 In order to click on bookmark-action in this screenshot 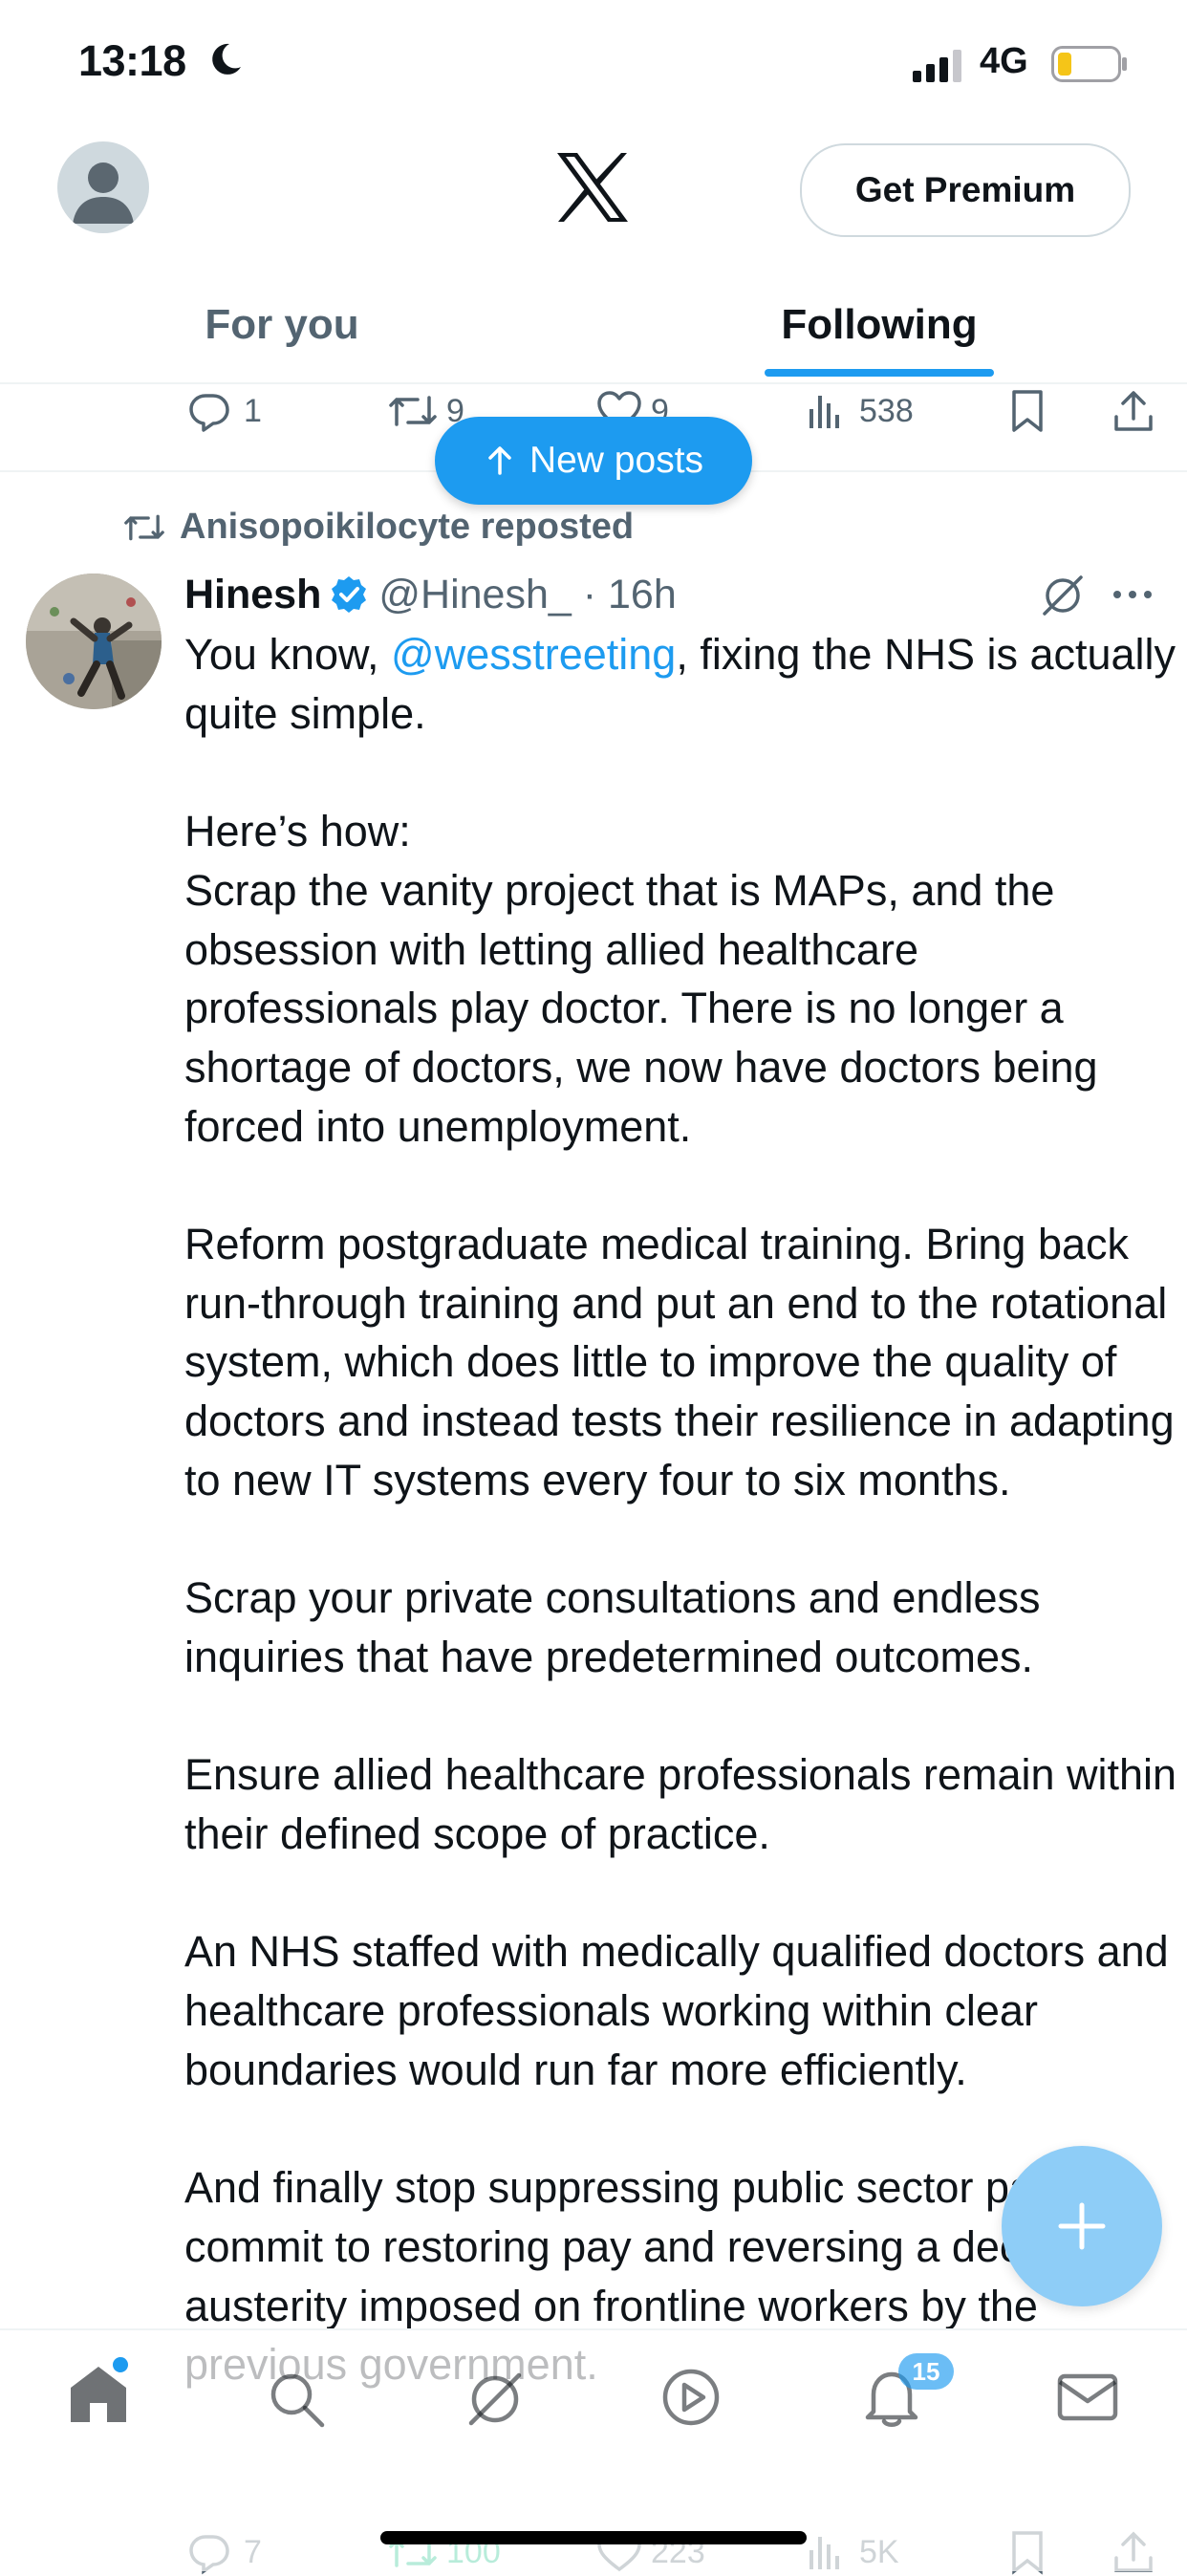, I will do `click(1027, 411)`.